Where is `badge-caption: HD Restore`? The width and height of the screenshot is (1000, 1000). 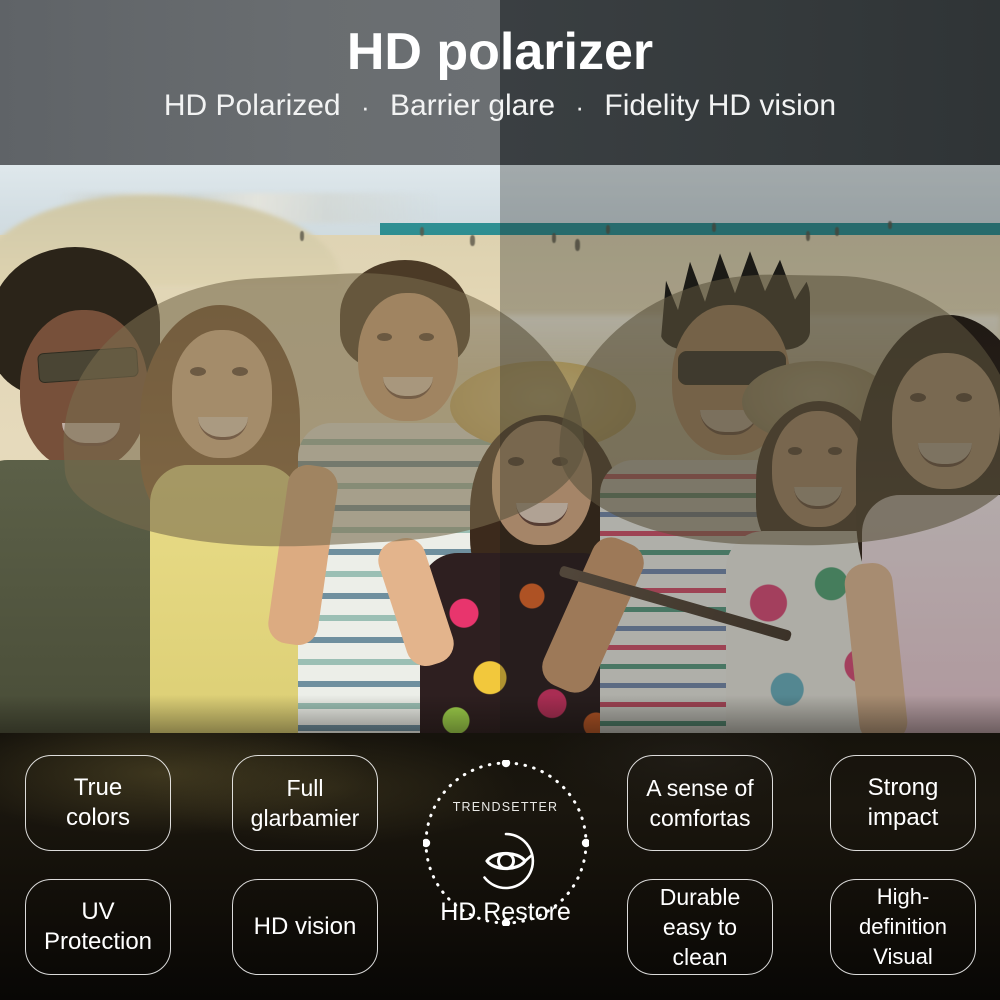
badge-caption: HD Restore is located at coordinates (505, 912).